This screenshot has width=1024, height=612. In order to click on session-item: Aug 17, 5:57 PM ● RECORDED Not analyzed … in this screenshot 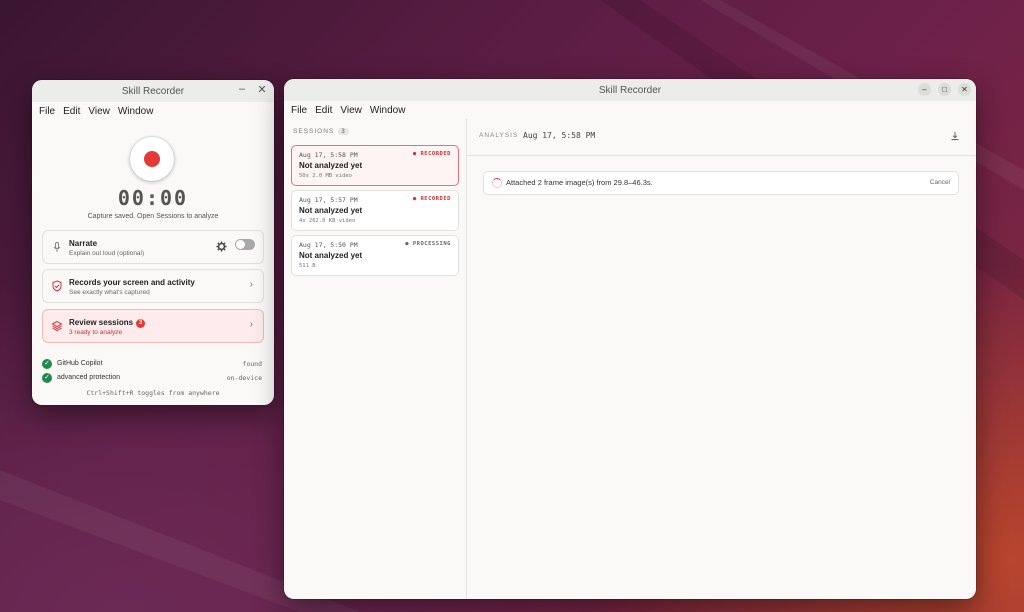, I will do `click(375, 210)`.